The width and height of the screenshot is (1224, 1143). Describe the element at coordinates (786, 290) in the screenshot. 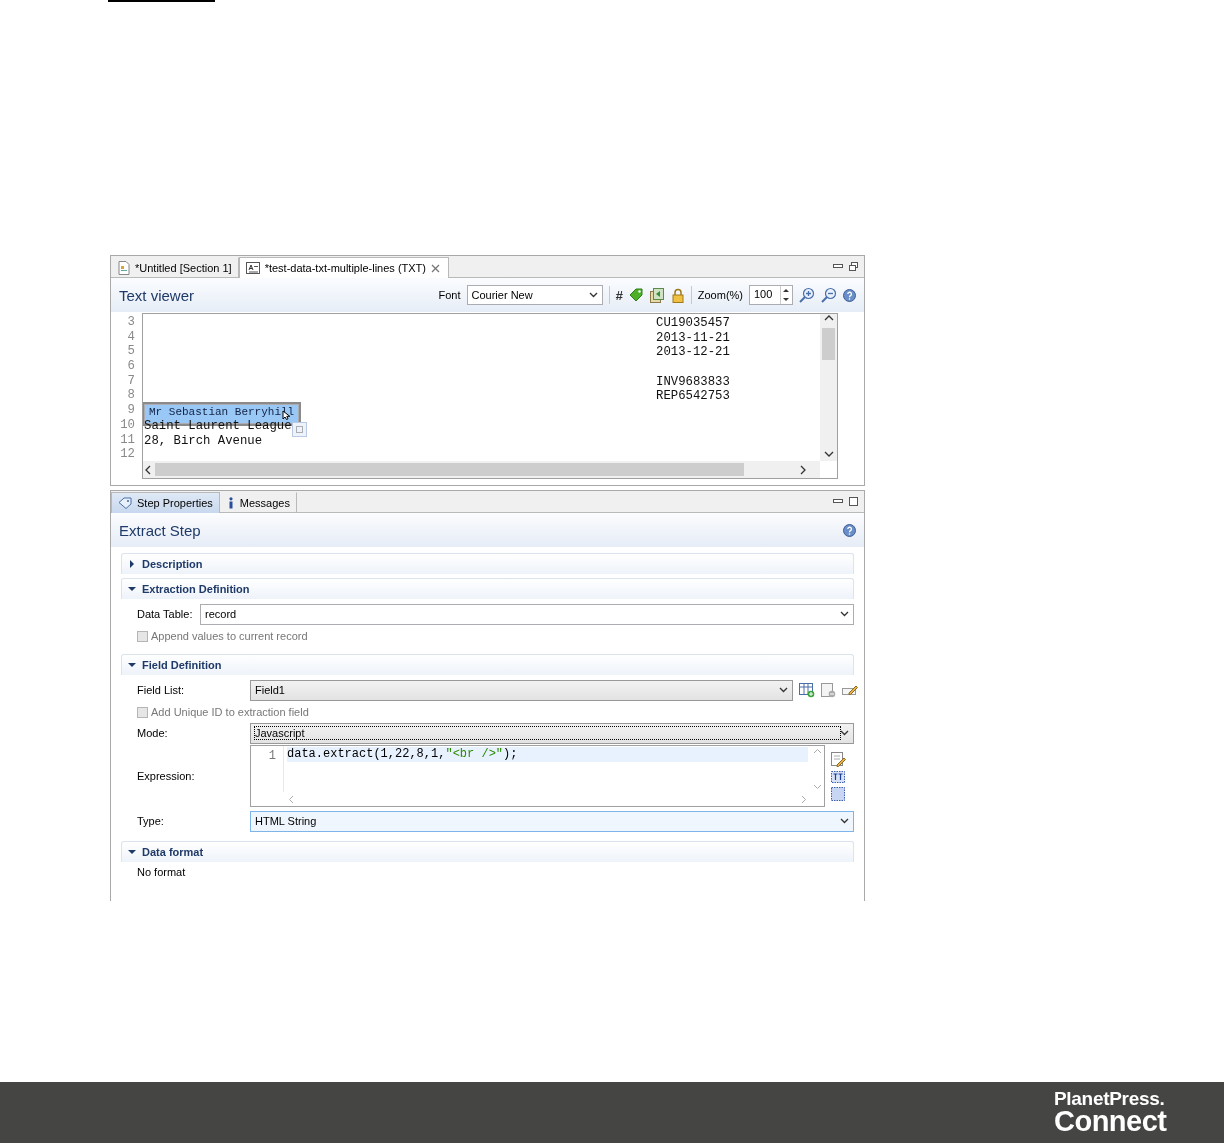

I see `up-arrow-icon` at that location.